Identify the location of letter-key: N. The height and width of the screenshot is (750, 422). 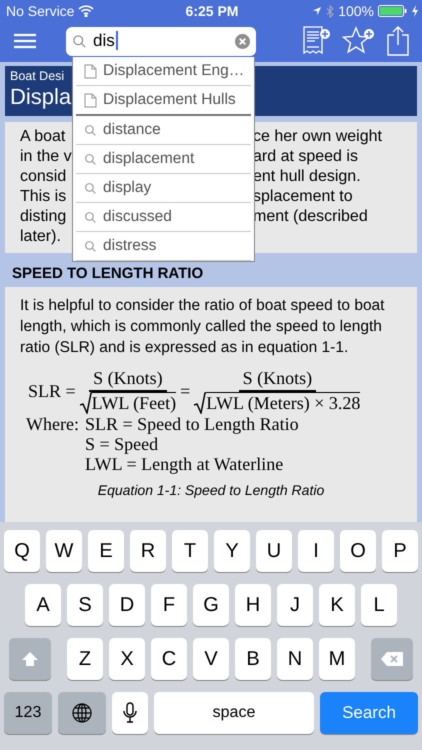
(295, 659).